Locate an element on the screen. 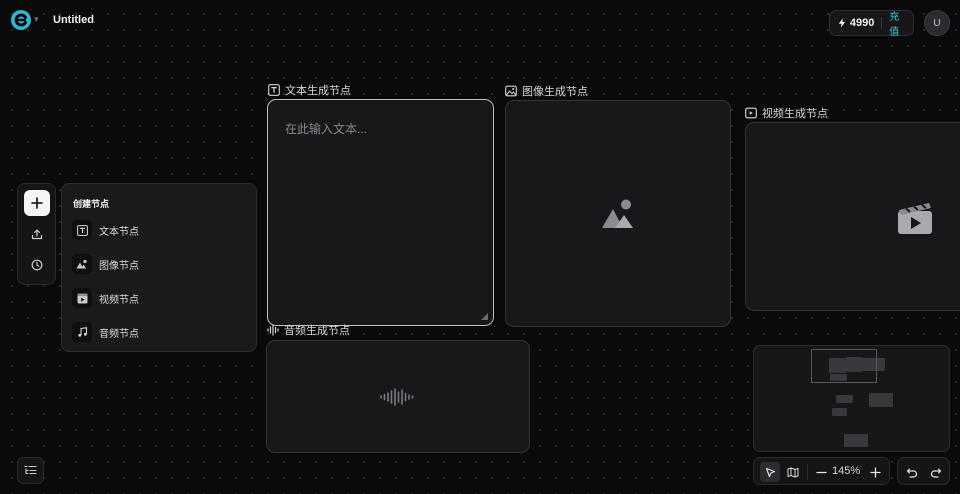 This screenshot has width=960, height=494. redo-button is located at coordinates (936, 472).